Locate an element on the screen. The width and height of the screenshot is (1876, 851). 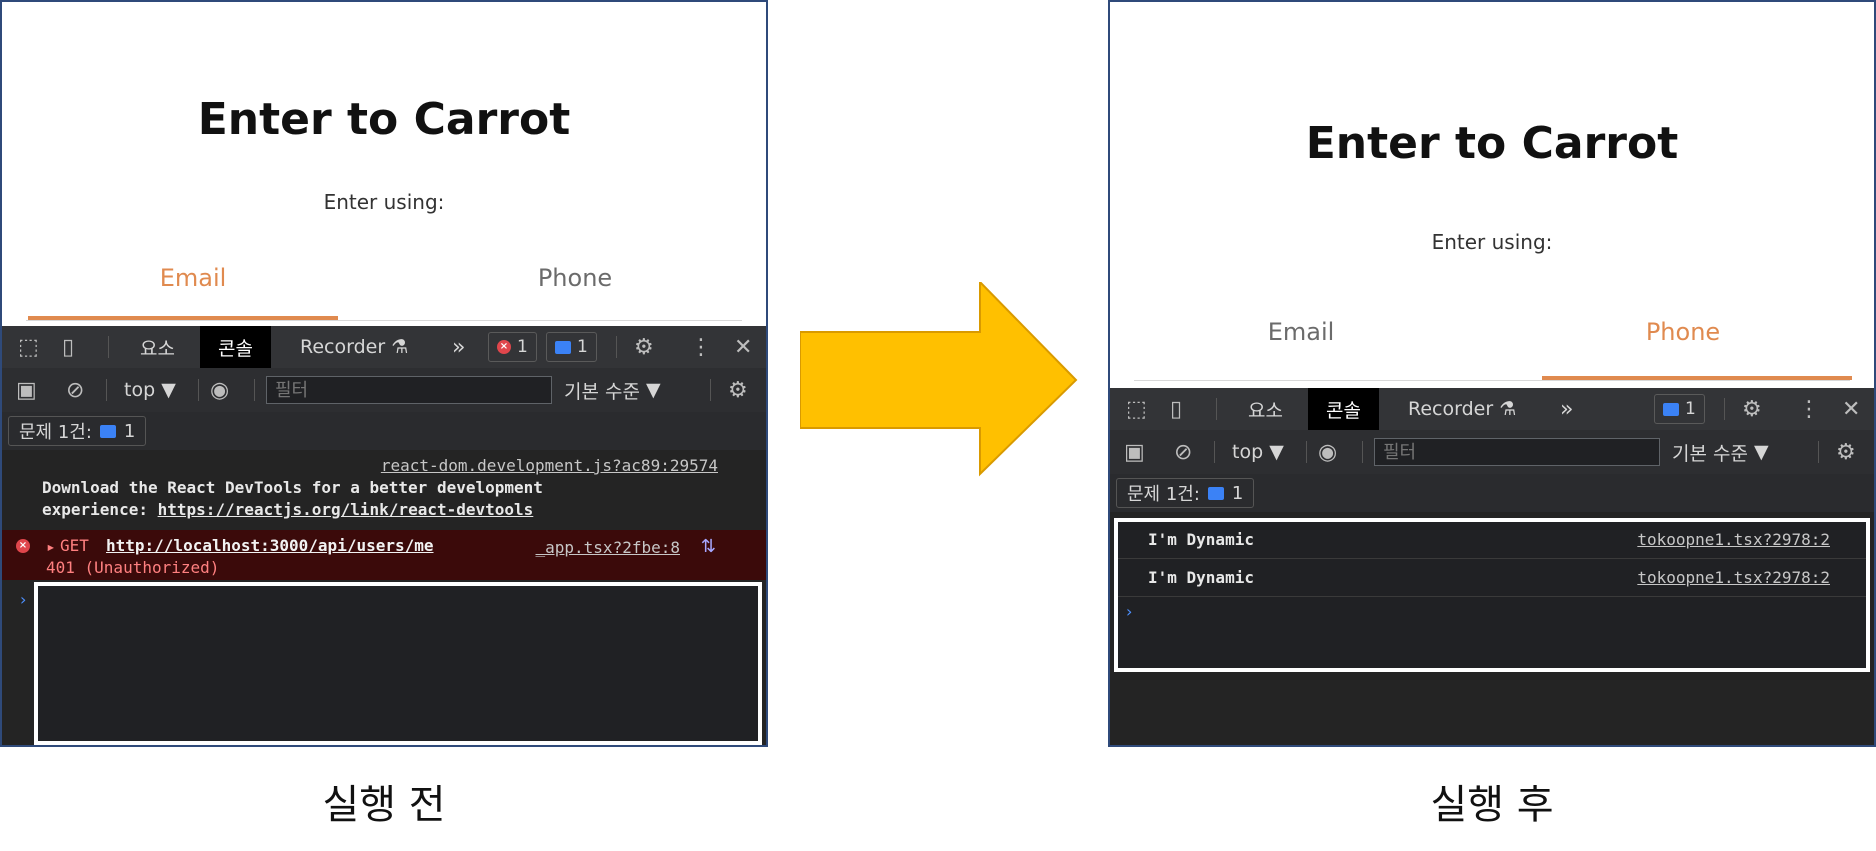
issues-label: 문제 1건: is located at coordinates (1163, 494).